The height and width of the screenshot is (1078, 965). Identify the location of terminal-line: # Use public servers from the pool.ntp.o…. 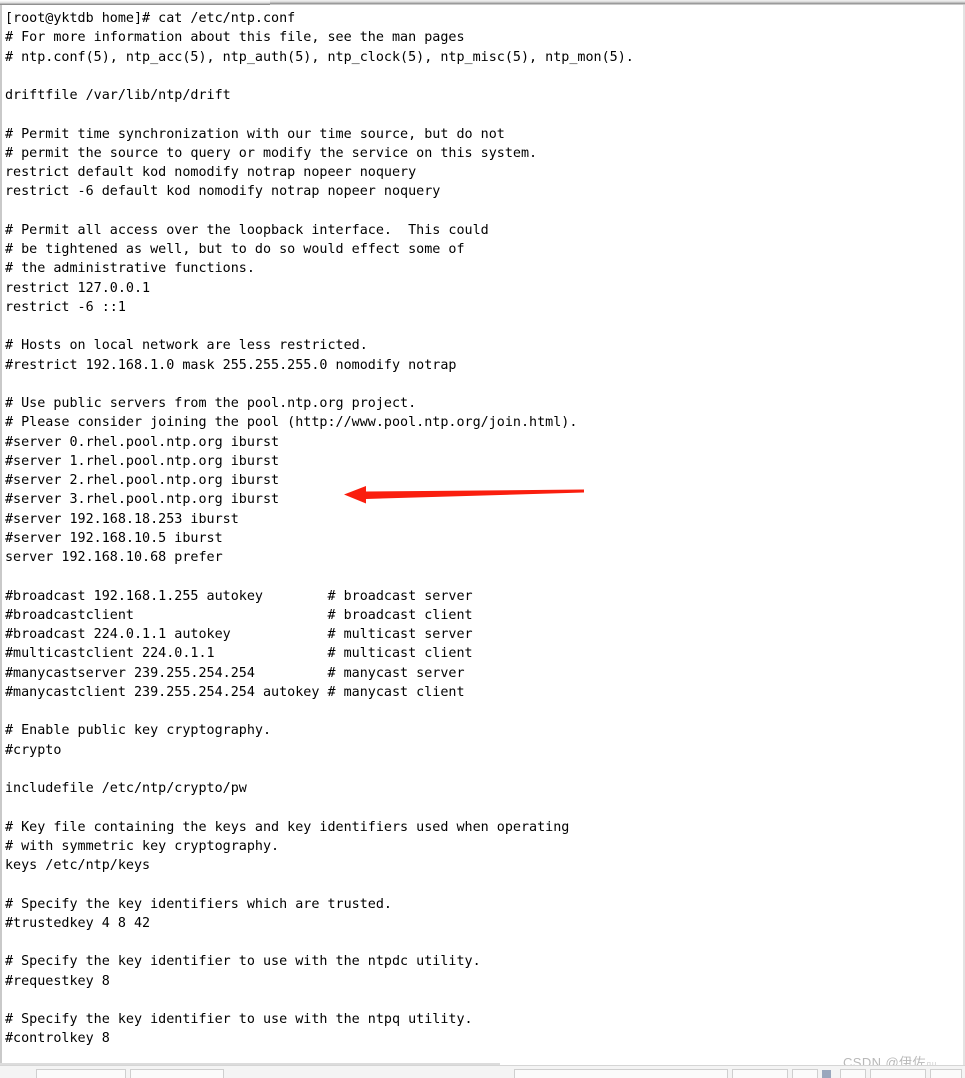
(211, 403).